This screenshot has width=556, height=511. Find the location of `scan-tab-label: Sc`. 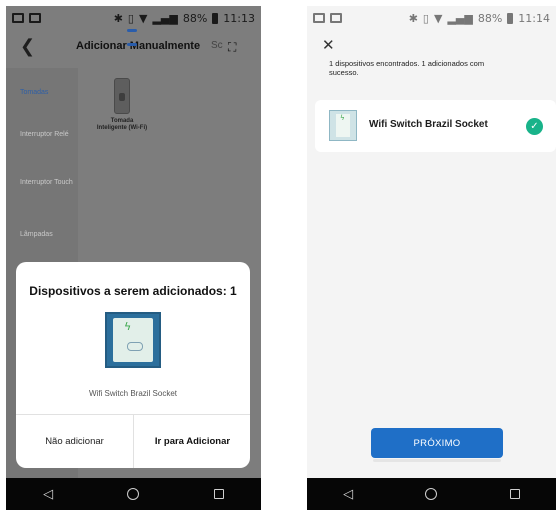

scan-tab-label: Sc is located at coordinates (217, 45).